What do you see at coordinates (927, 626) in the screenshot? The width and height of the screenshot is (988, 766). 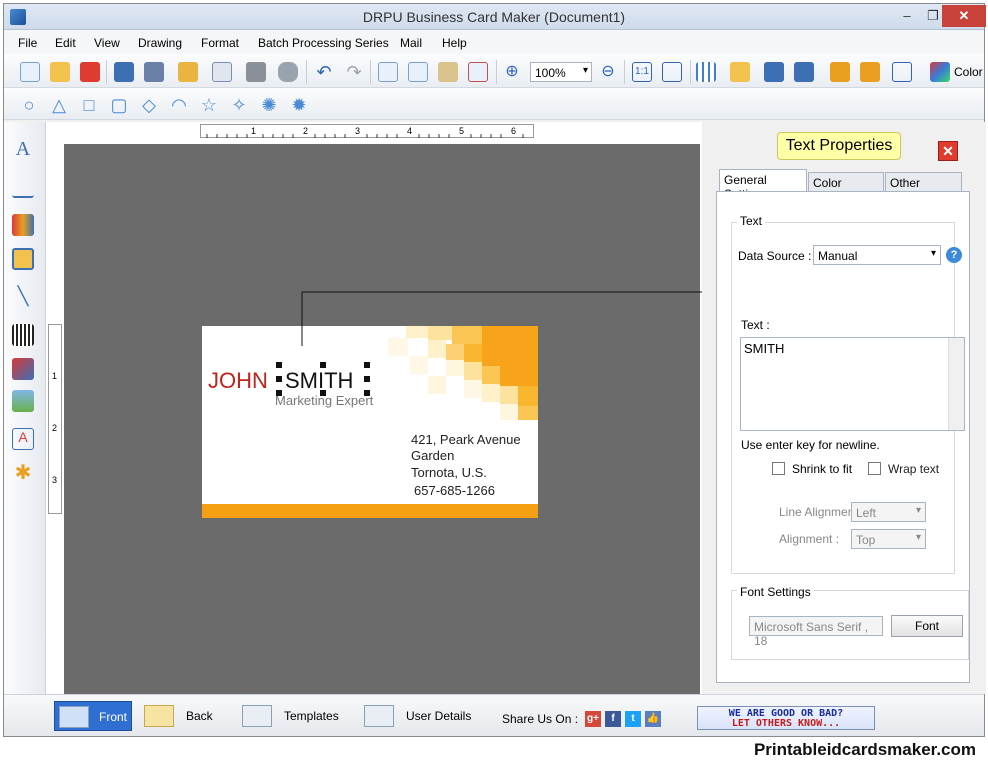 I see `font-button: Font` at bounding box center [927, 626].